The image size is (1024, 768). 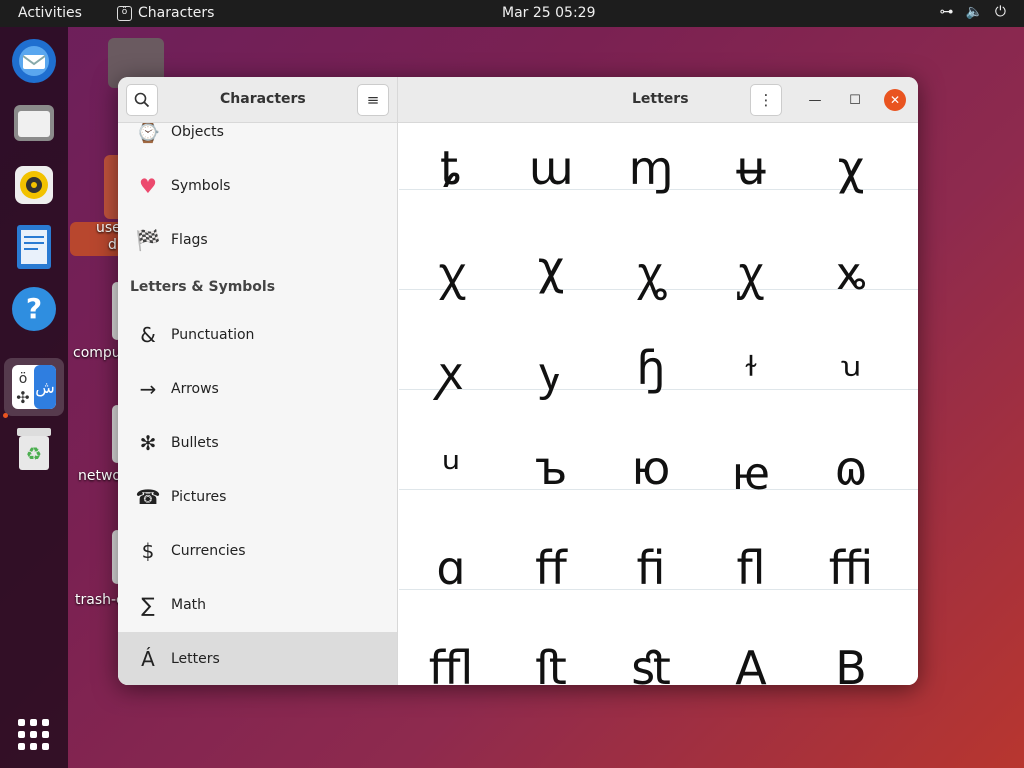 What do you see at coordinates (257, 658) in the screenshot?
I see `sidebar-item-letters: Á Letters` at bounding box center [257, 658].